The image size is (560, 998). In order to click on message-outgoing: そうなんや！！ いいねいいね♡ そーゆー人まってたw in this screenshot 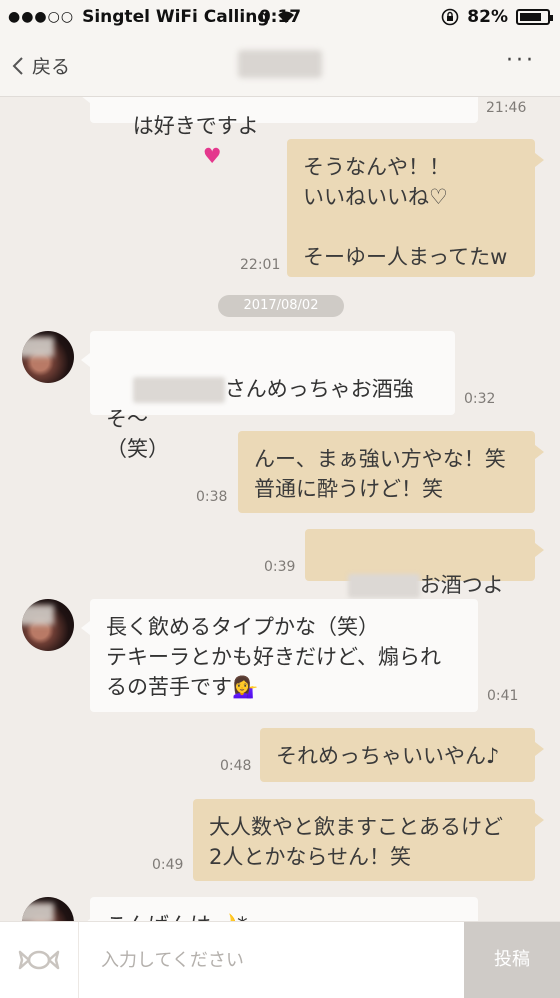, I will do `click(415, 208)`.